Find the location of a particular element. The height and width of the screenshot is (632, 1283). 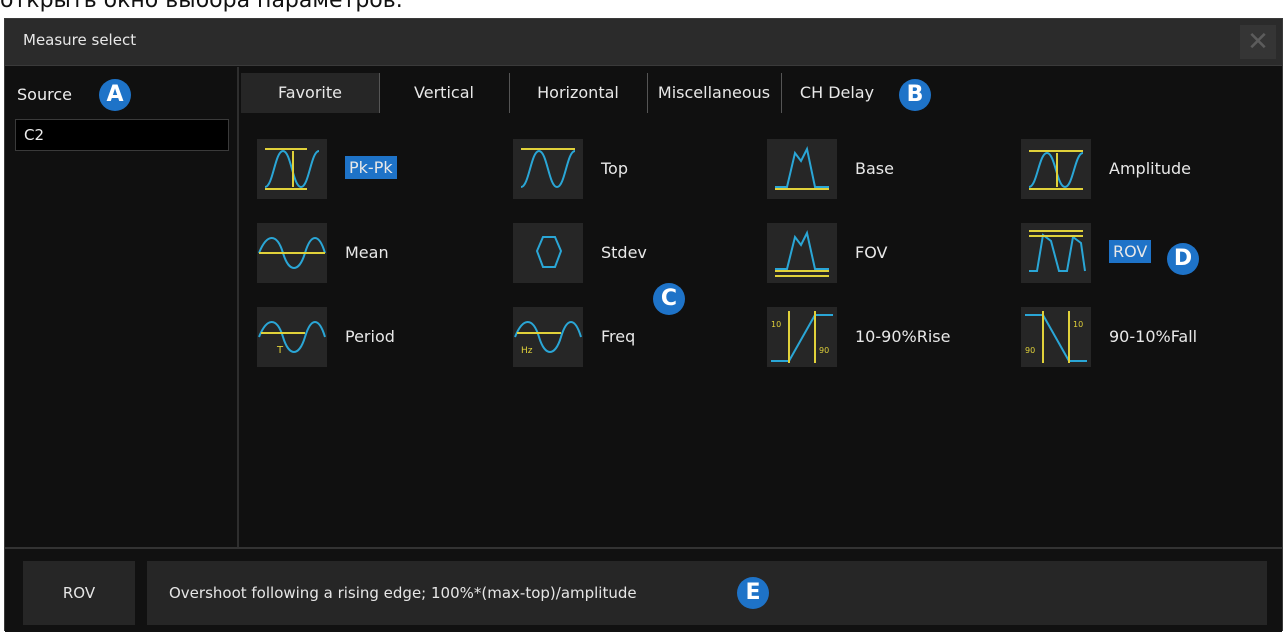

measure-label: Pk-Pk is located at coordinates (371, 167).